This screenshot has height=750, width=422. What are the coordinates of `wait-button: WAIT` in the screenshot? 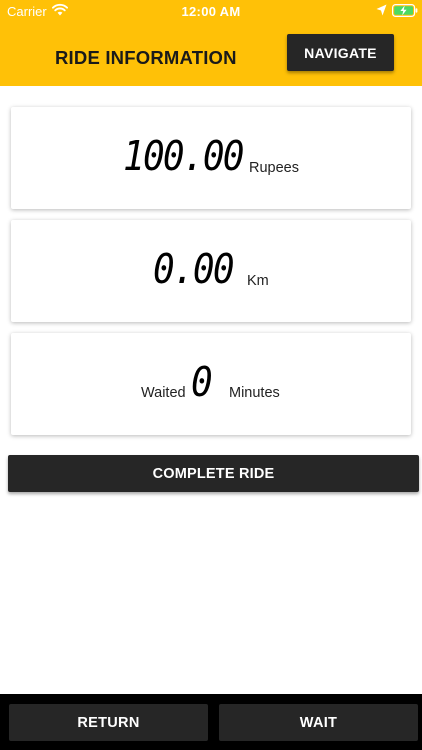 It's located at (318, 722).